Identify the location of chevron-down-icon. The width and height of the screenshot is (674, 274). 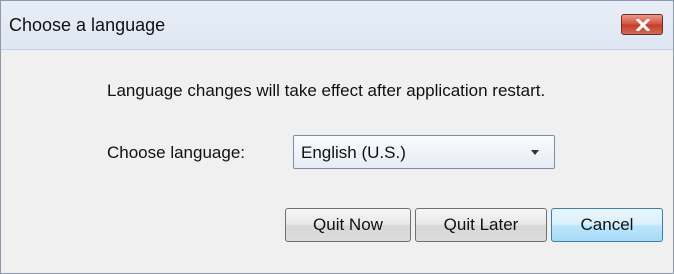
(535, 152).